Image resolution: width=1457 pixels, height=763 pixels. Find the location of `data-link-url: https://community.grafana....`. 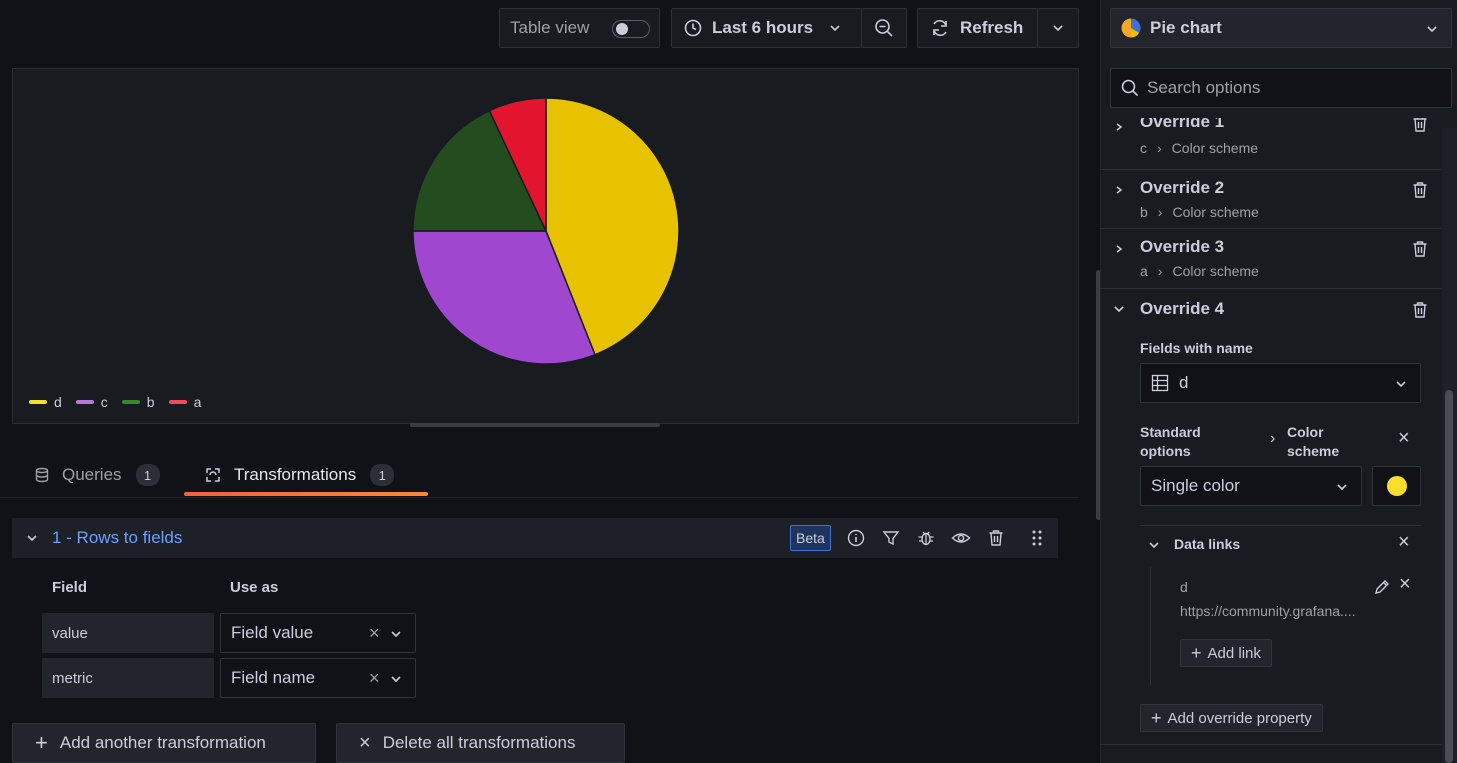

data-link-url: https://community.grafana.... is located at coordinates (1268, 611).